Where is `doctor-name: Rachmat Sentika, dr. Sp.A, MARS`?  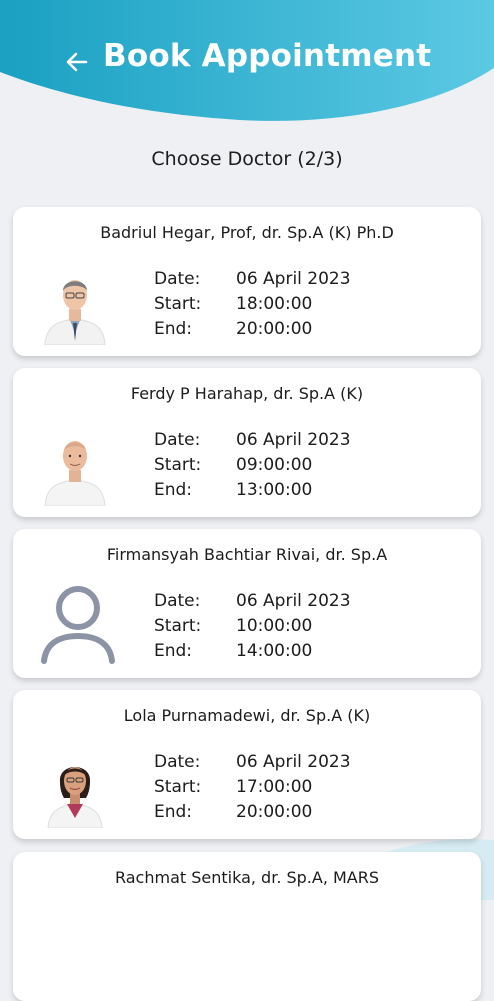
doctor-name: Rachmat Sentika, dr. Sp.A, MARS is located at coordinates (247, 877).